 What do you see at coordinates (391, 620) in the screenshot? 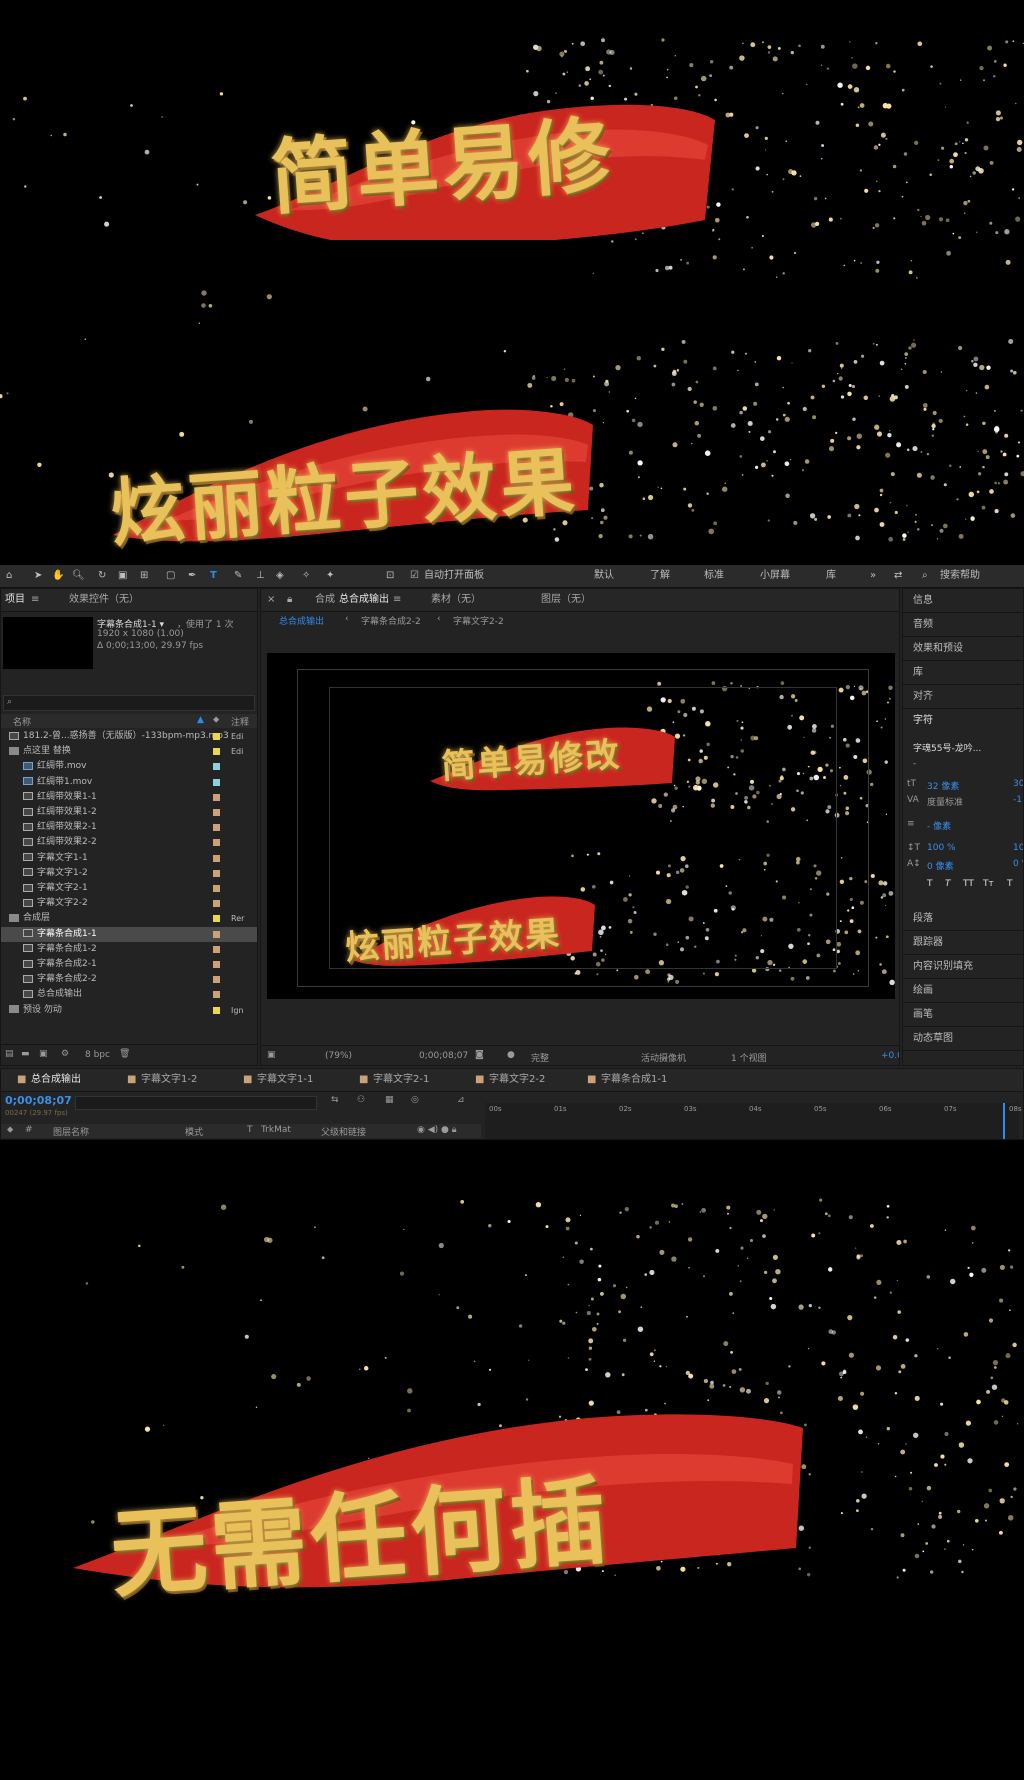
I see `crumb-2: 字幕条合成2-2` at bounding box center [391, 620].